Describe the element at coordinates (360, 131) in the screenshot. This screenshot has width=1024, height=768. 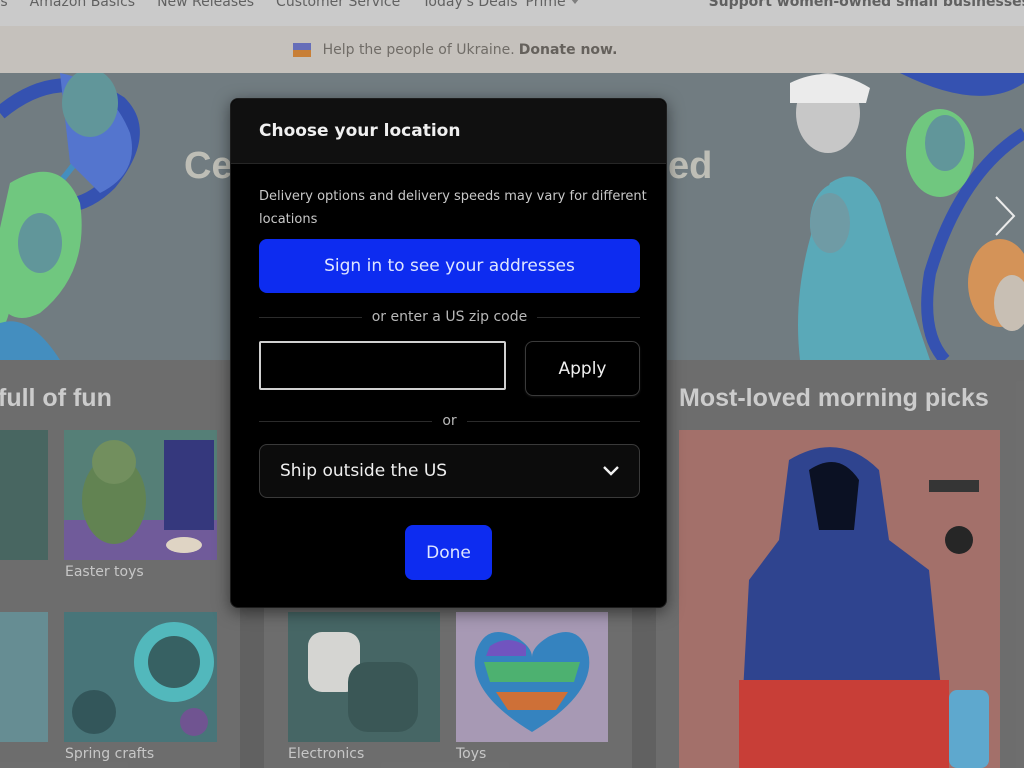
I see `modal-title: Choose your location` at that location.